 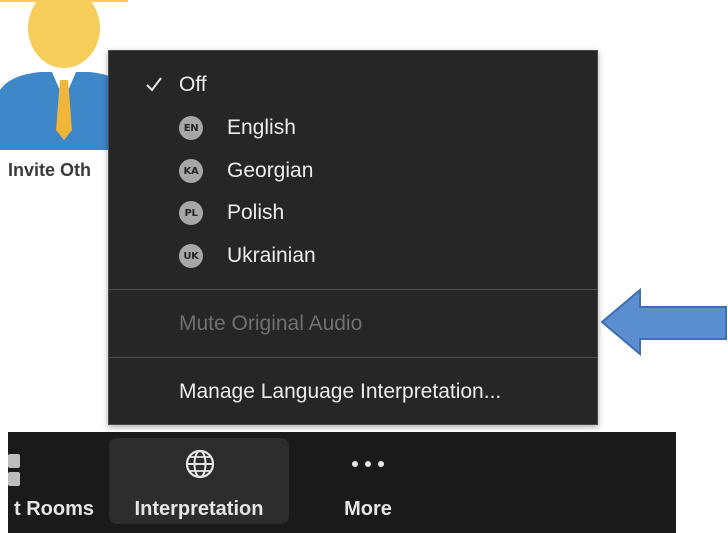 I want to click on off-label: Off, so click(x=193, y=84).